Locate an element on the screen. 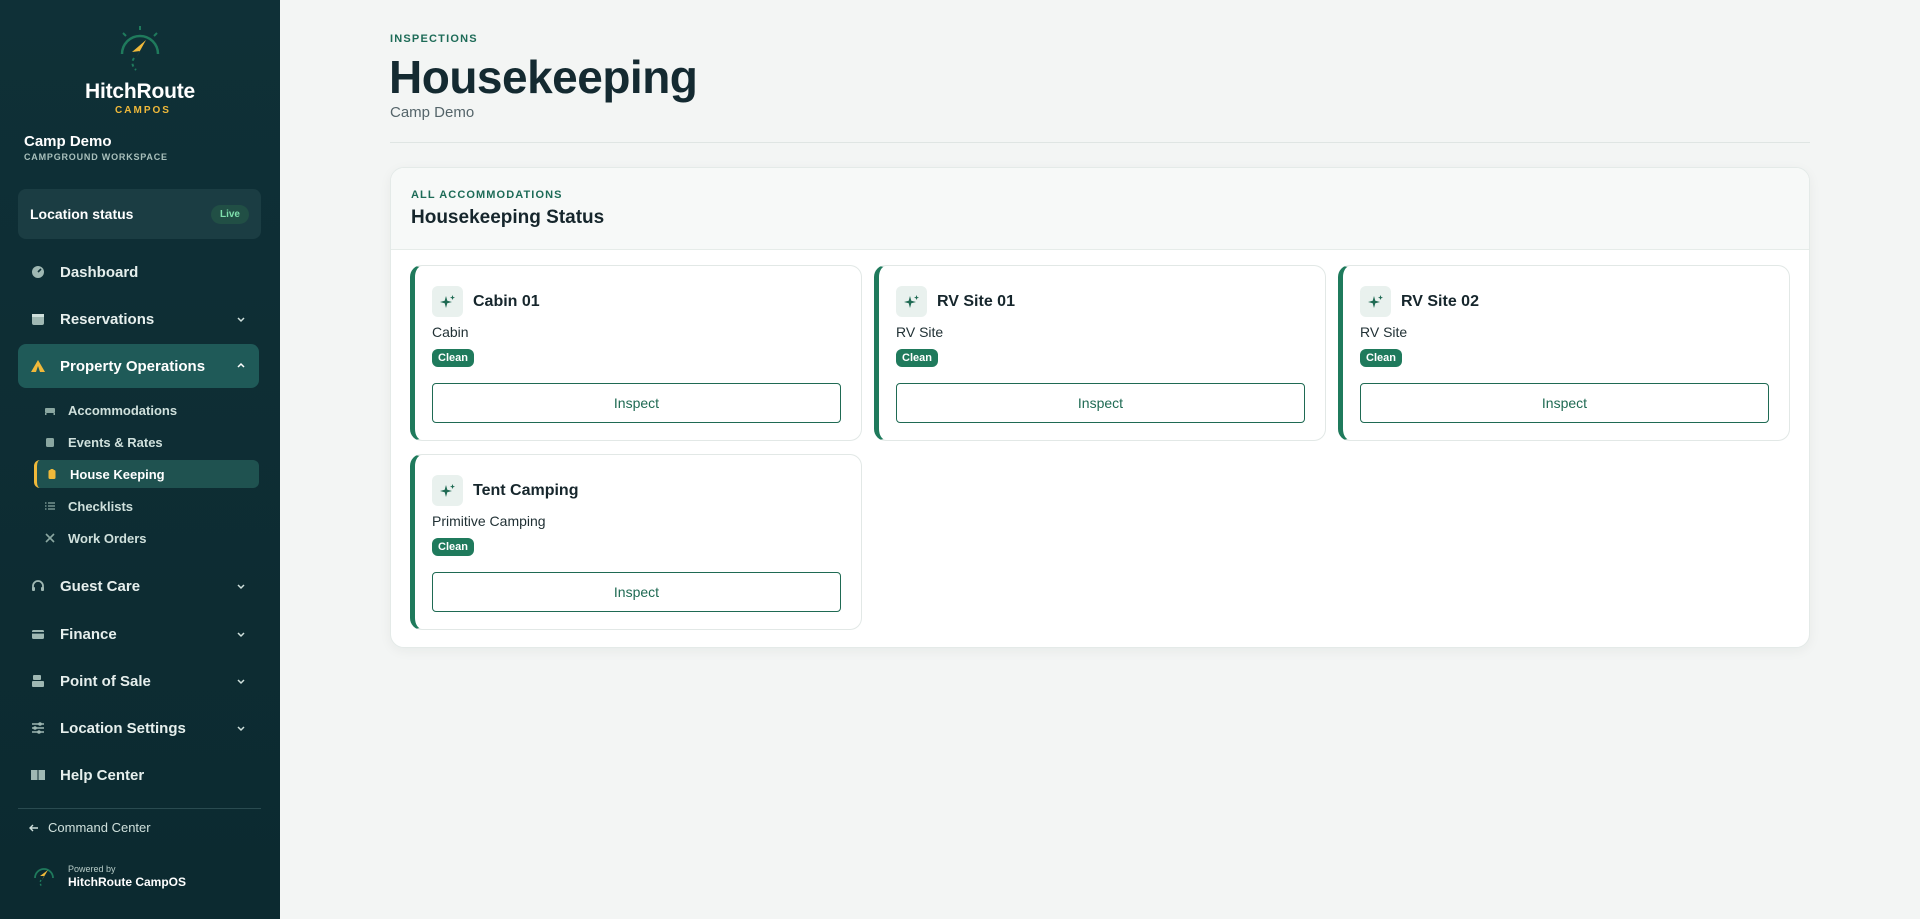 The image size is (1920, 919). subnav-work-orders-label: Work Orders is located at coordinates (107, 538).